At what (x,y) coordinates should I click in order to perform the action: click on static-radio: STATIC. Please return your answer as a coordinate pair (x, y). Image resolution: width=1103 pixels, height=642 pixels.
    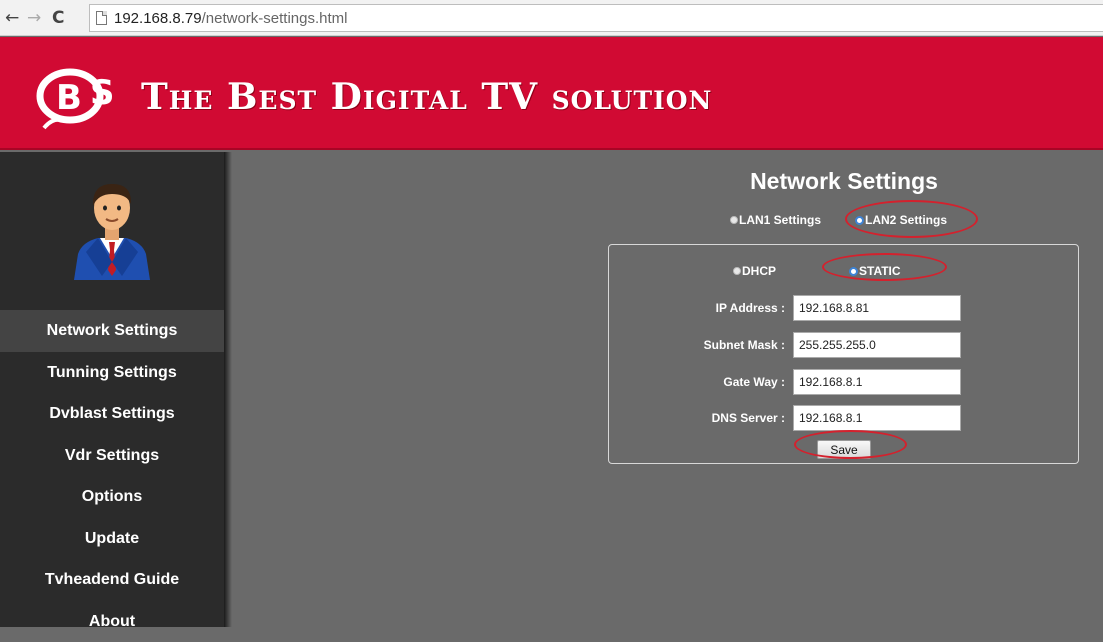
    Looking at the image, I should click on (875, 271).